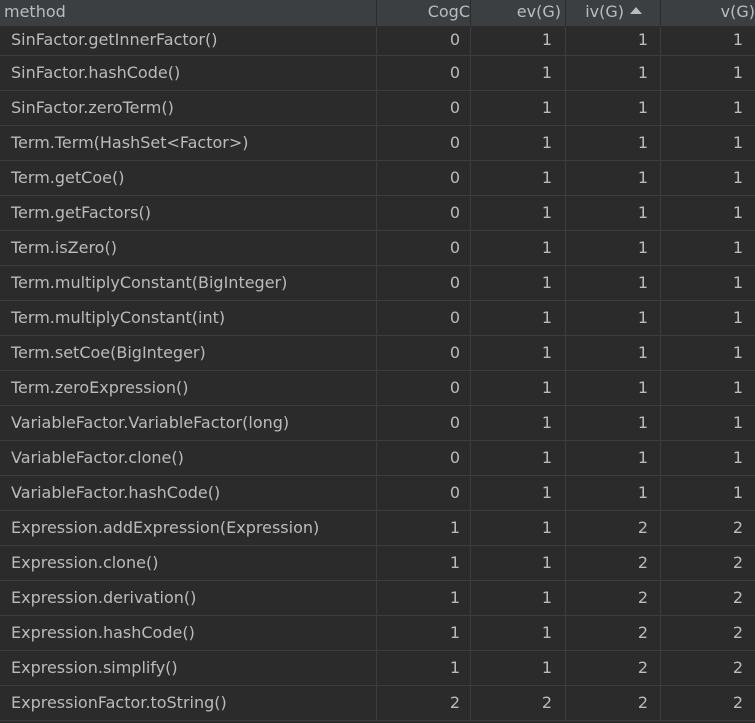 The image size is (755, 723). I want to click on table-row: Expression.derivation() 1 1 2 2, so click(377, 598).